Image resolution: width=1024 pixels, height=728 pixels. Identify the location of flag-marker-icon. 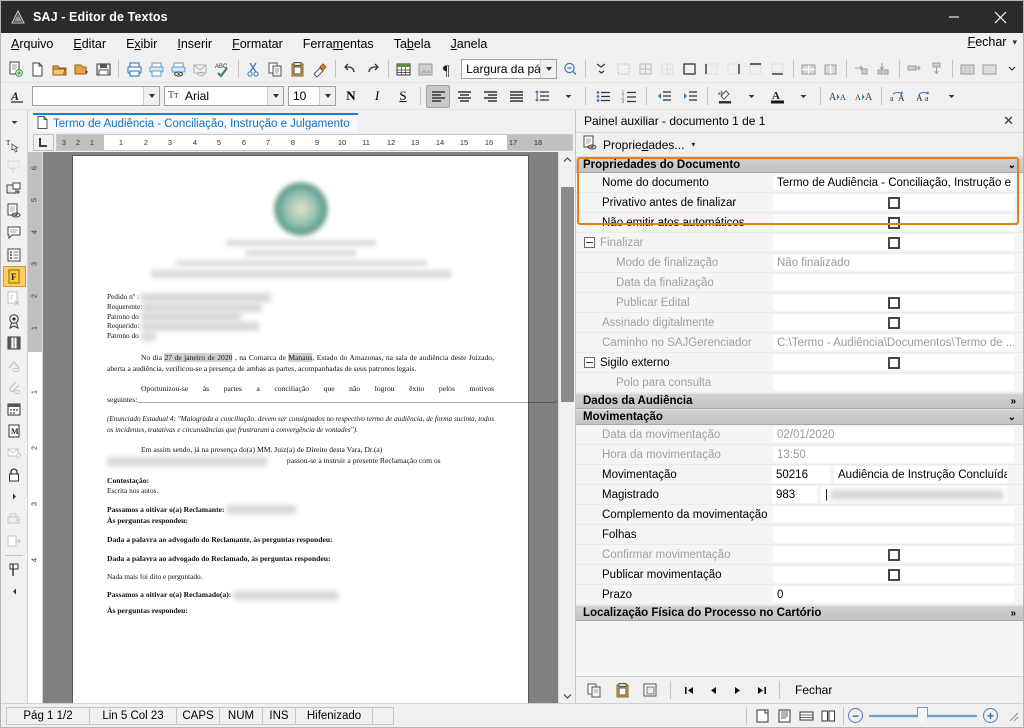
(14, 569).